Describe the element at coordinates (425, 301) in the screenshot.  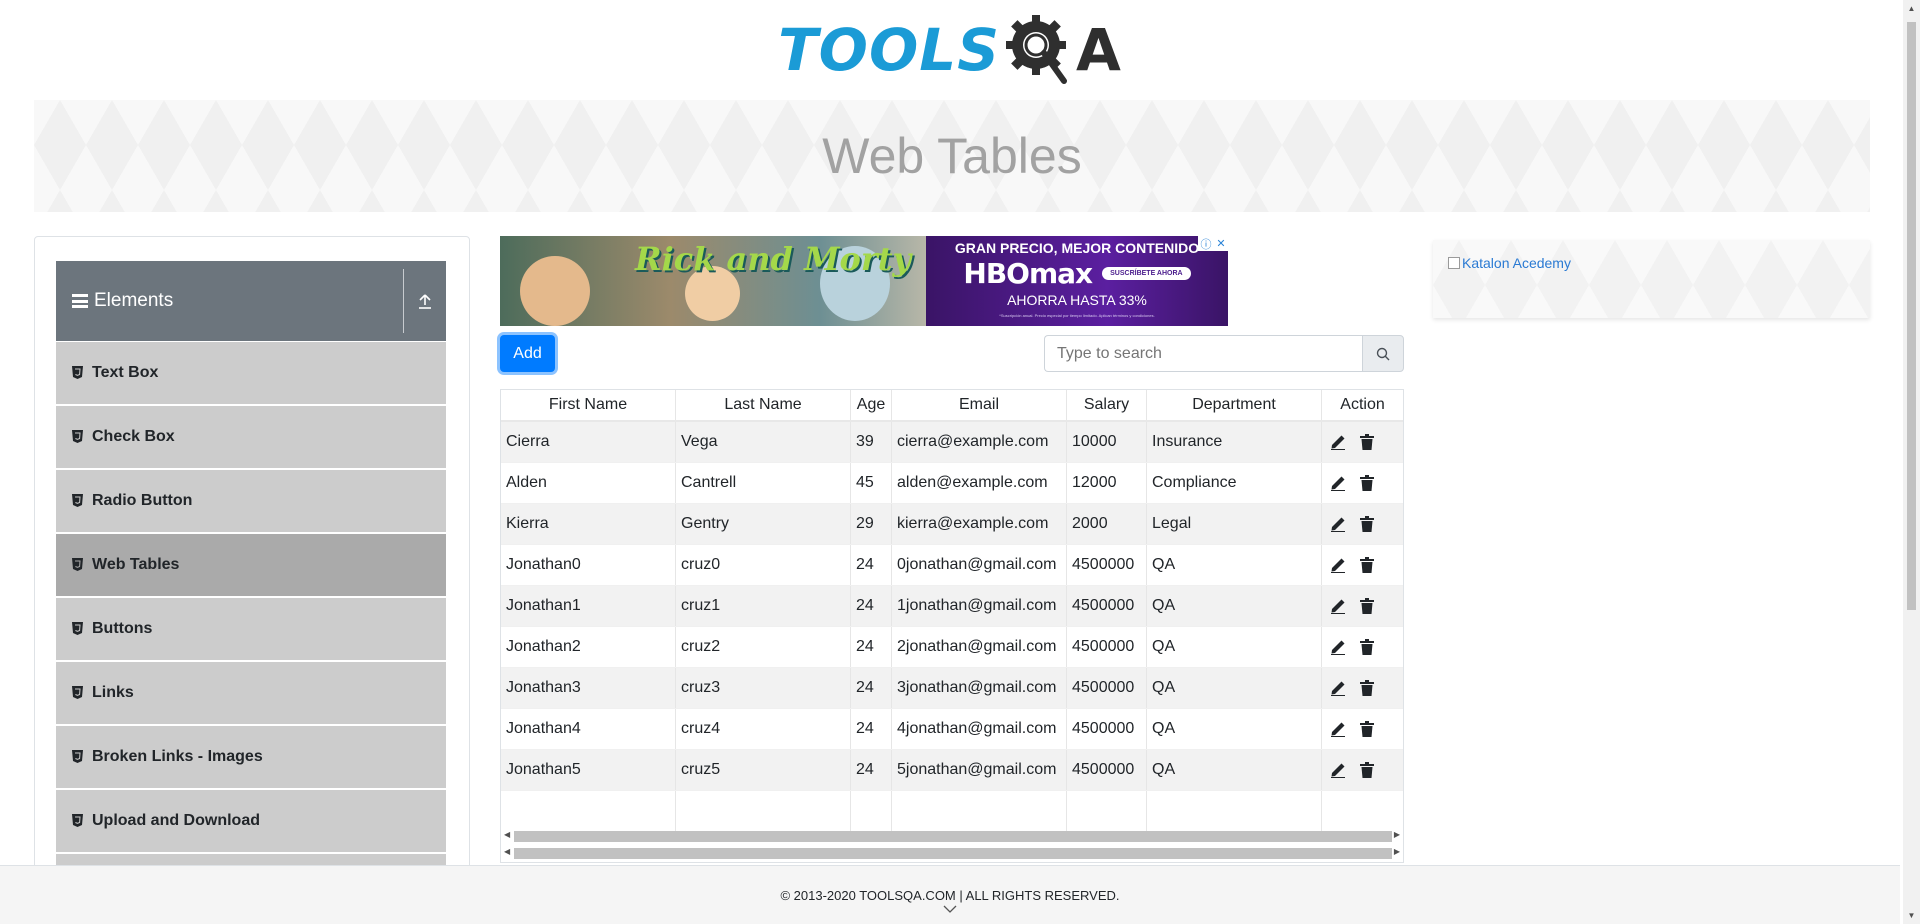
I see `collapse-toggle` at that location.